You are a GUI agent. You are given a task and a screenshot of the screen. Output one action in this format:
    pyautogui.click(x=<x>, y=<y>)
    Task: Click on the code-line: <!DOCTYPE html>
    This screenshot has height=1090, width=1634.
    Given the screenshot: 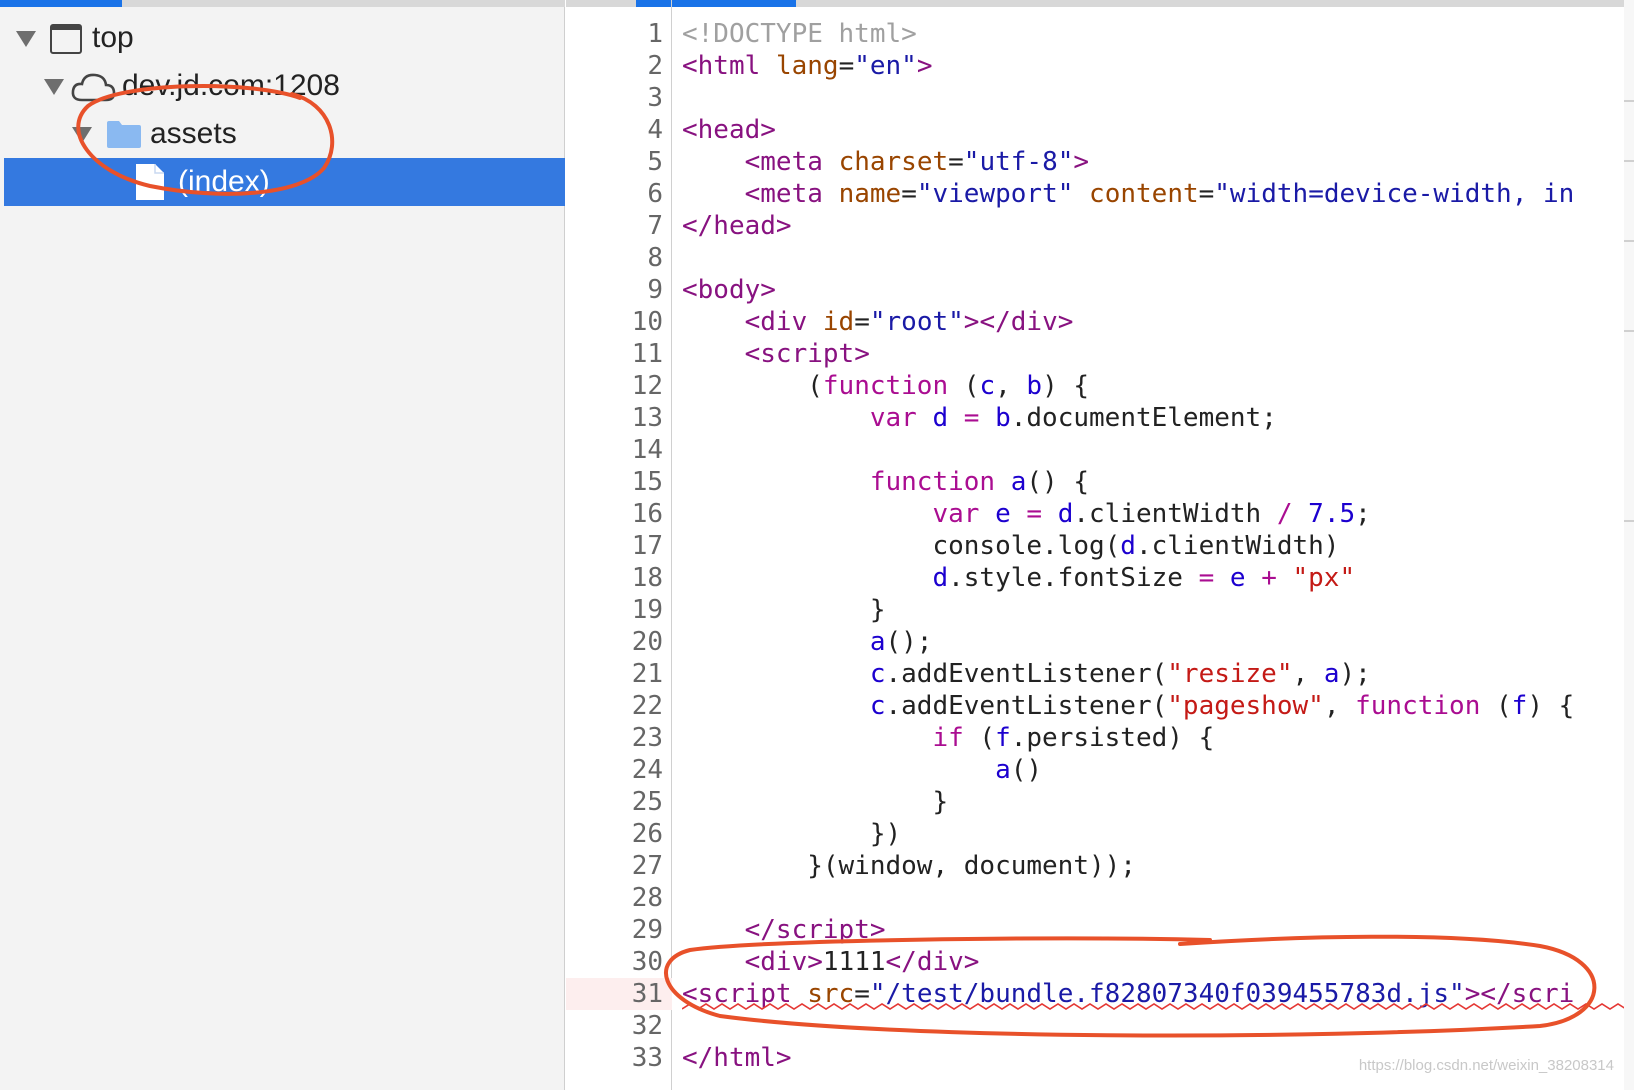 What is the action you would take?
    pyautogui.click(x=799, y=34)
    